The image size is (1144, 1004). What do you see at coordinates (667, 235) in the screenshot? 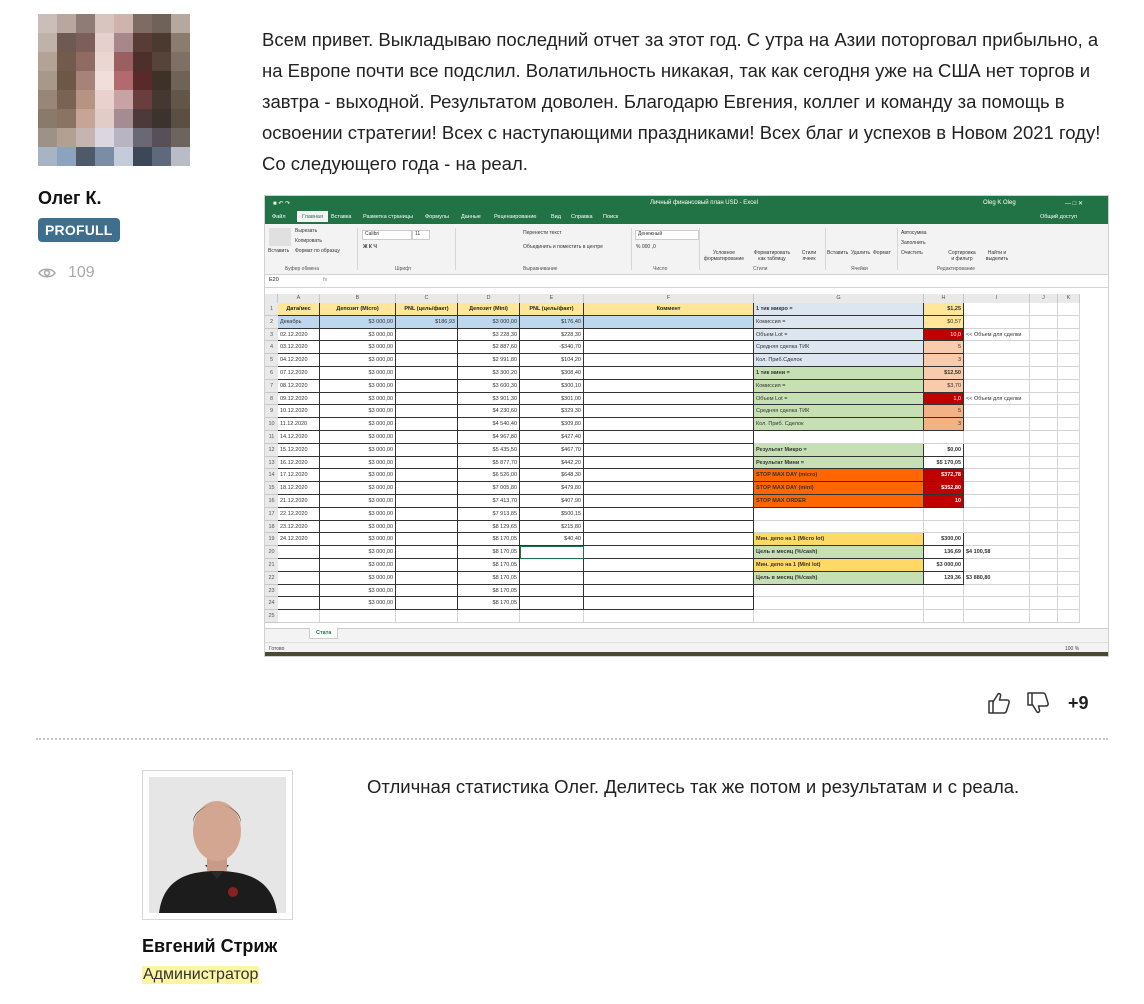
I see `number-format-select: Денежный` at bounding box center [667, 235].